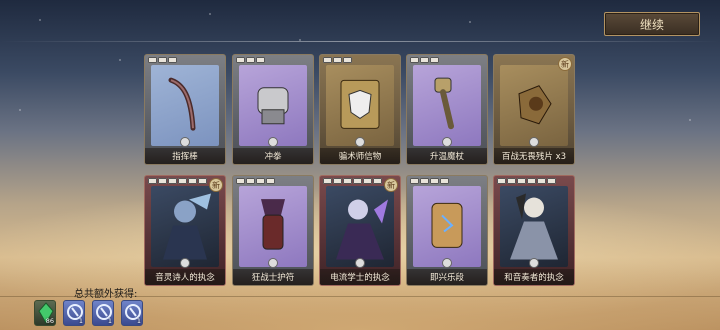 The image size is (720, 330). I want to click on bonus-label: 总共额外获得:, so click(106, 294).